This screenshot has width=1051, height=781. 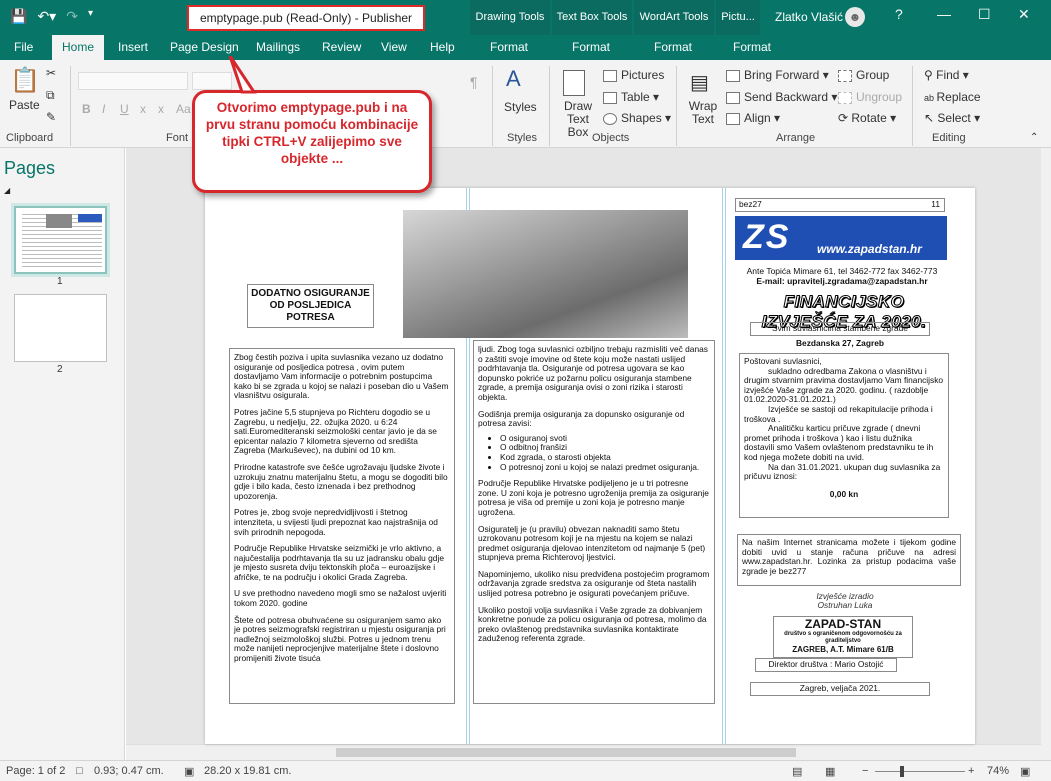 I want to click on underline-button: U, so click(x=124, y=109).